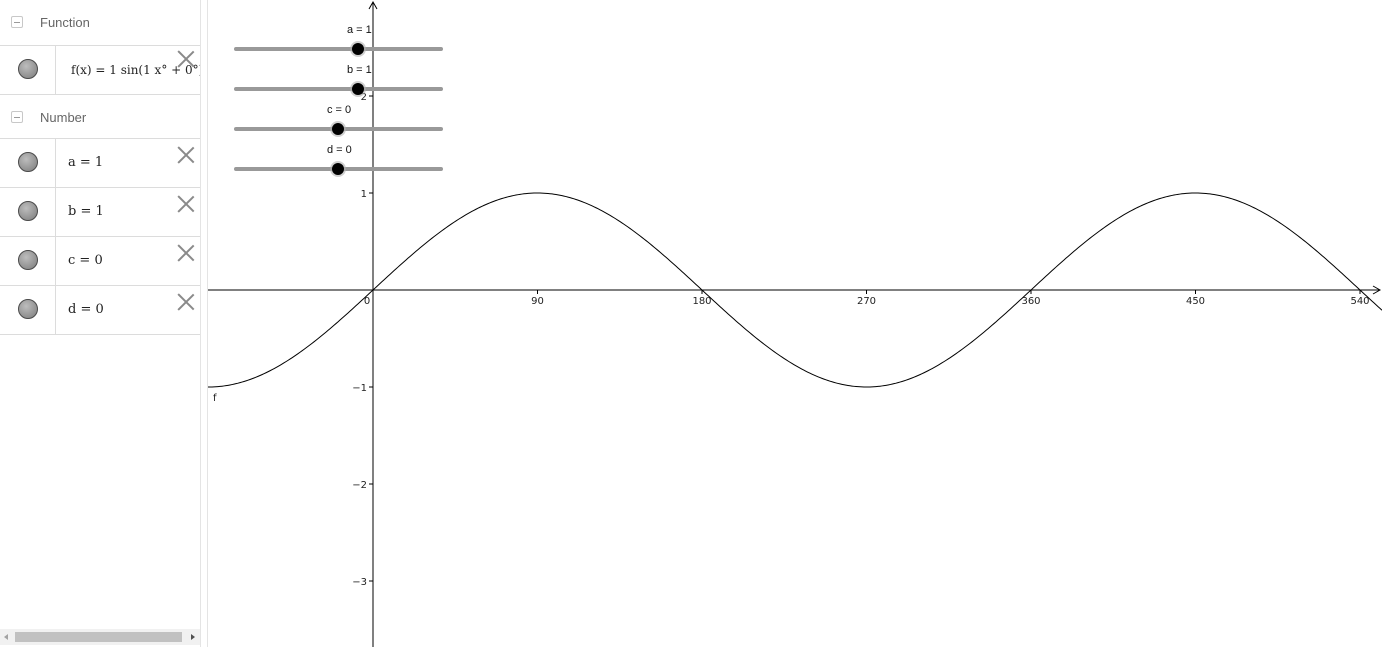 The image size is (1382, 647). I want to click on number-definition: d = 0, so click(86, 309).